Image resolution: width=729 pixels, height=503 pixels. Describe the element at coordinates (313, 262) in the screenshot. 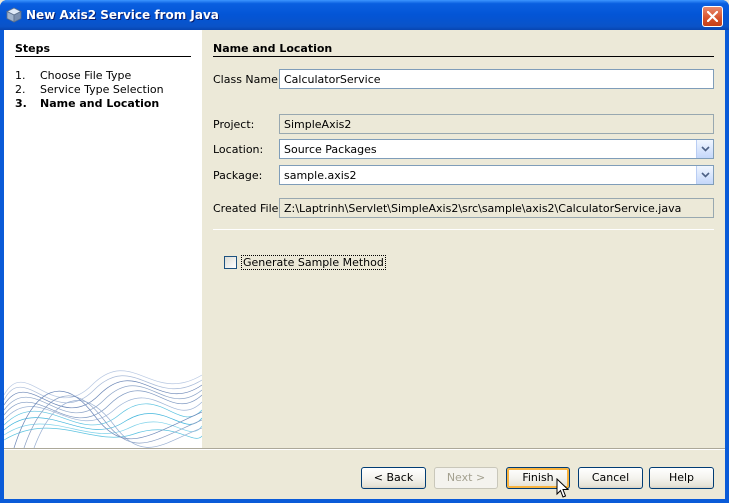

I see `generate-sample-label: Generate Sample Method` at that location.